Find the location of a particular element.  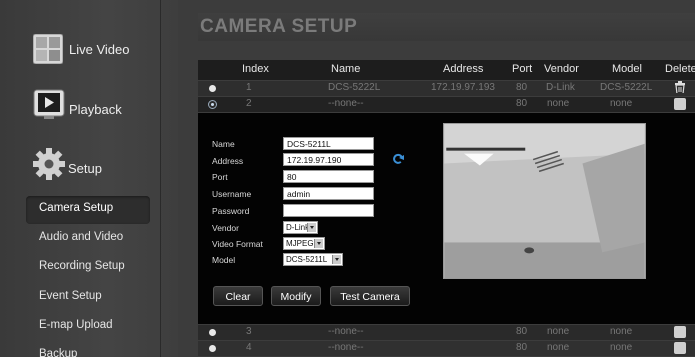

vendor-select-value: D-Link is located at coordinates (298, 227).